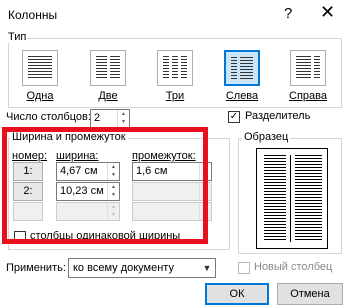 Image resolution: width=350 pixels, height=307 pixels. I want to click on one-column-icon, so click(40, 68).